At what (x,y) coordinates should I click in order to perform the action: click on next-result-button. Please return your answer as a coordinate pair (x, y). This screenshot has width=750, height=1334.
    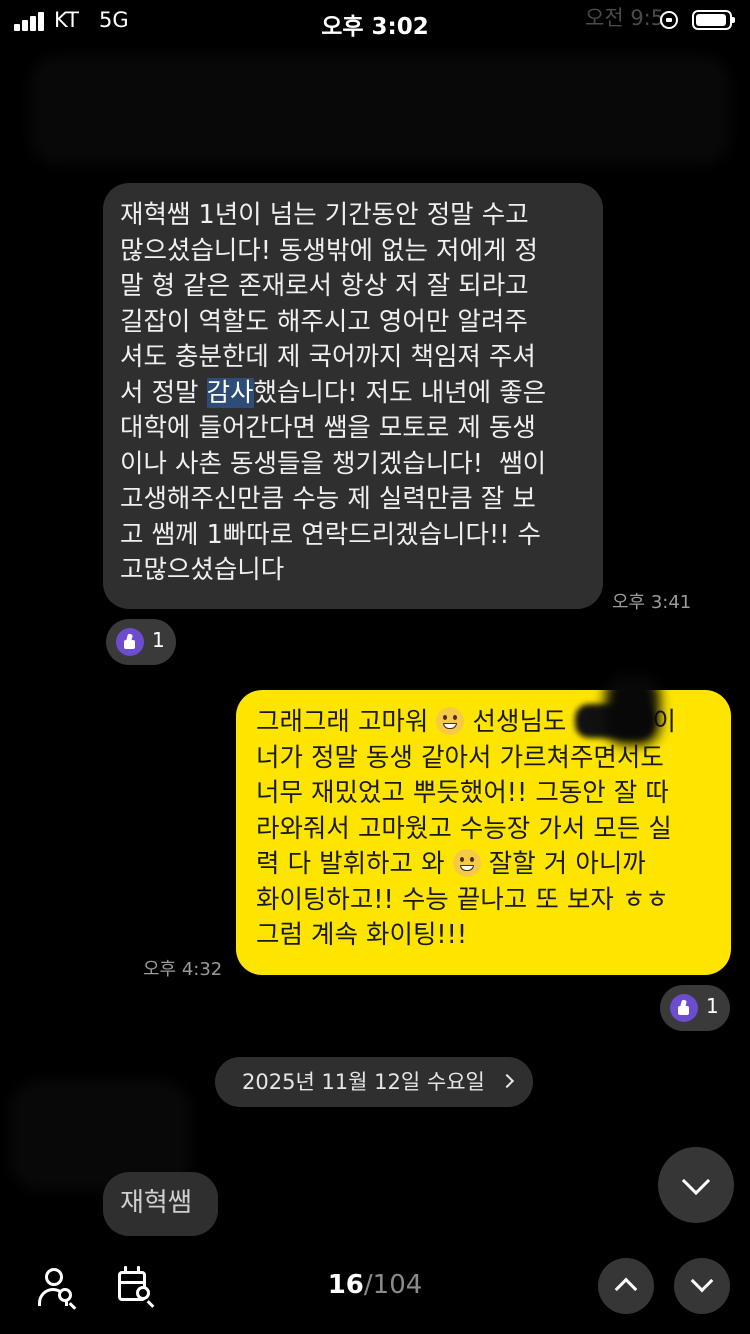
    Looking at the image, I should click on (702, 1286).